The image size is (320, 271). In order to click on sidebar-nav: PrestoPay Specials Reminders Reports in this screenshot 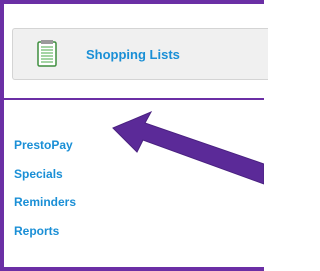, I will do `click(45, 195)`.